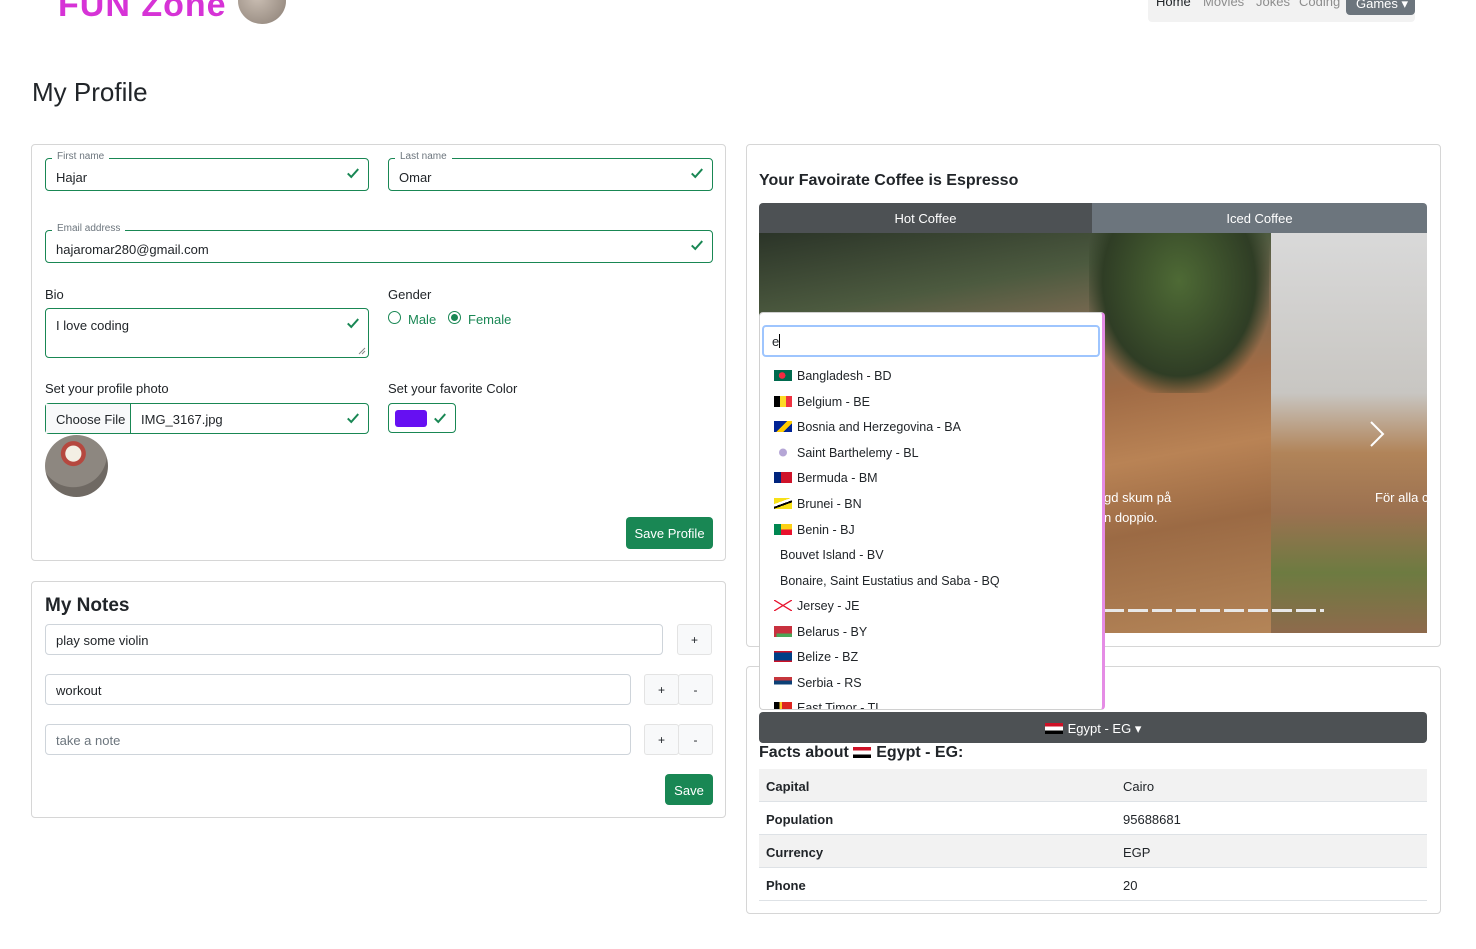  I want to click on carousel-next-icon, so click(1377, 434).